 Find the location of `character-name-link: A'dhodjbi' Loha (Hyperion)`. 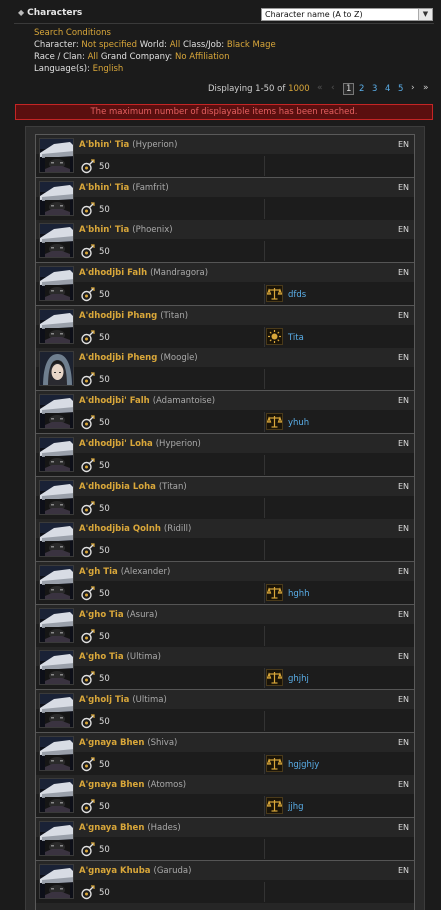

character-name-link: A'dhodjbi' Loha (Hyperion) is located at coordinates (140, 444).